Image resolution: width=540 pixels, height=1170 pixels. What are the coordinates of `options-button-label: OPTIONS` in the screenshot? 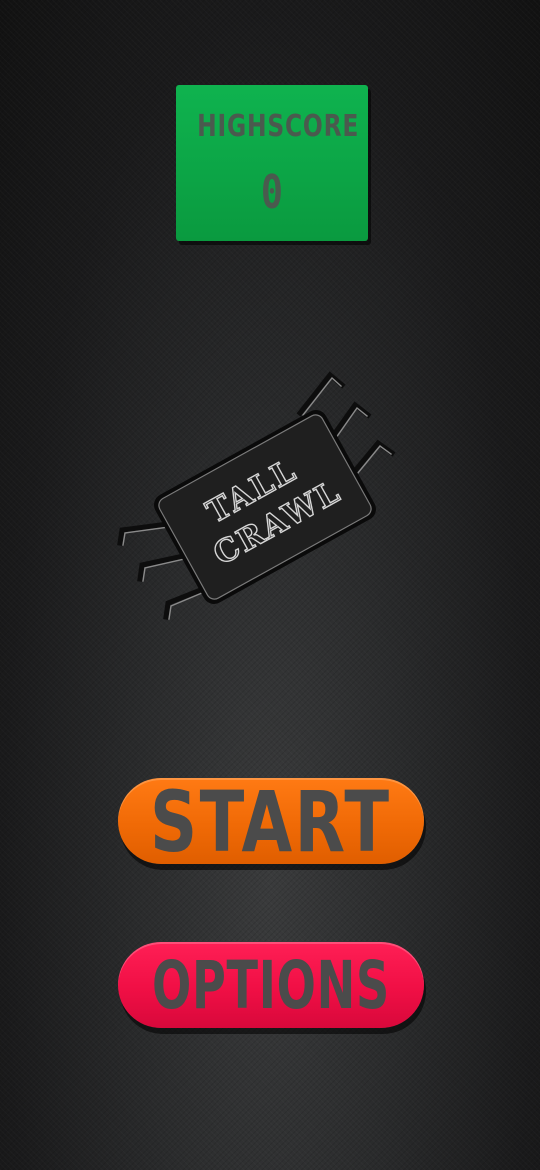 It's located at (271, 985).